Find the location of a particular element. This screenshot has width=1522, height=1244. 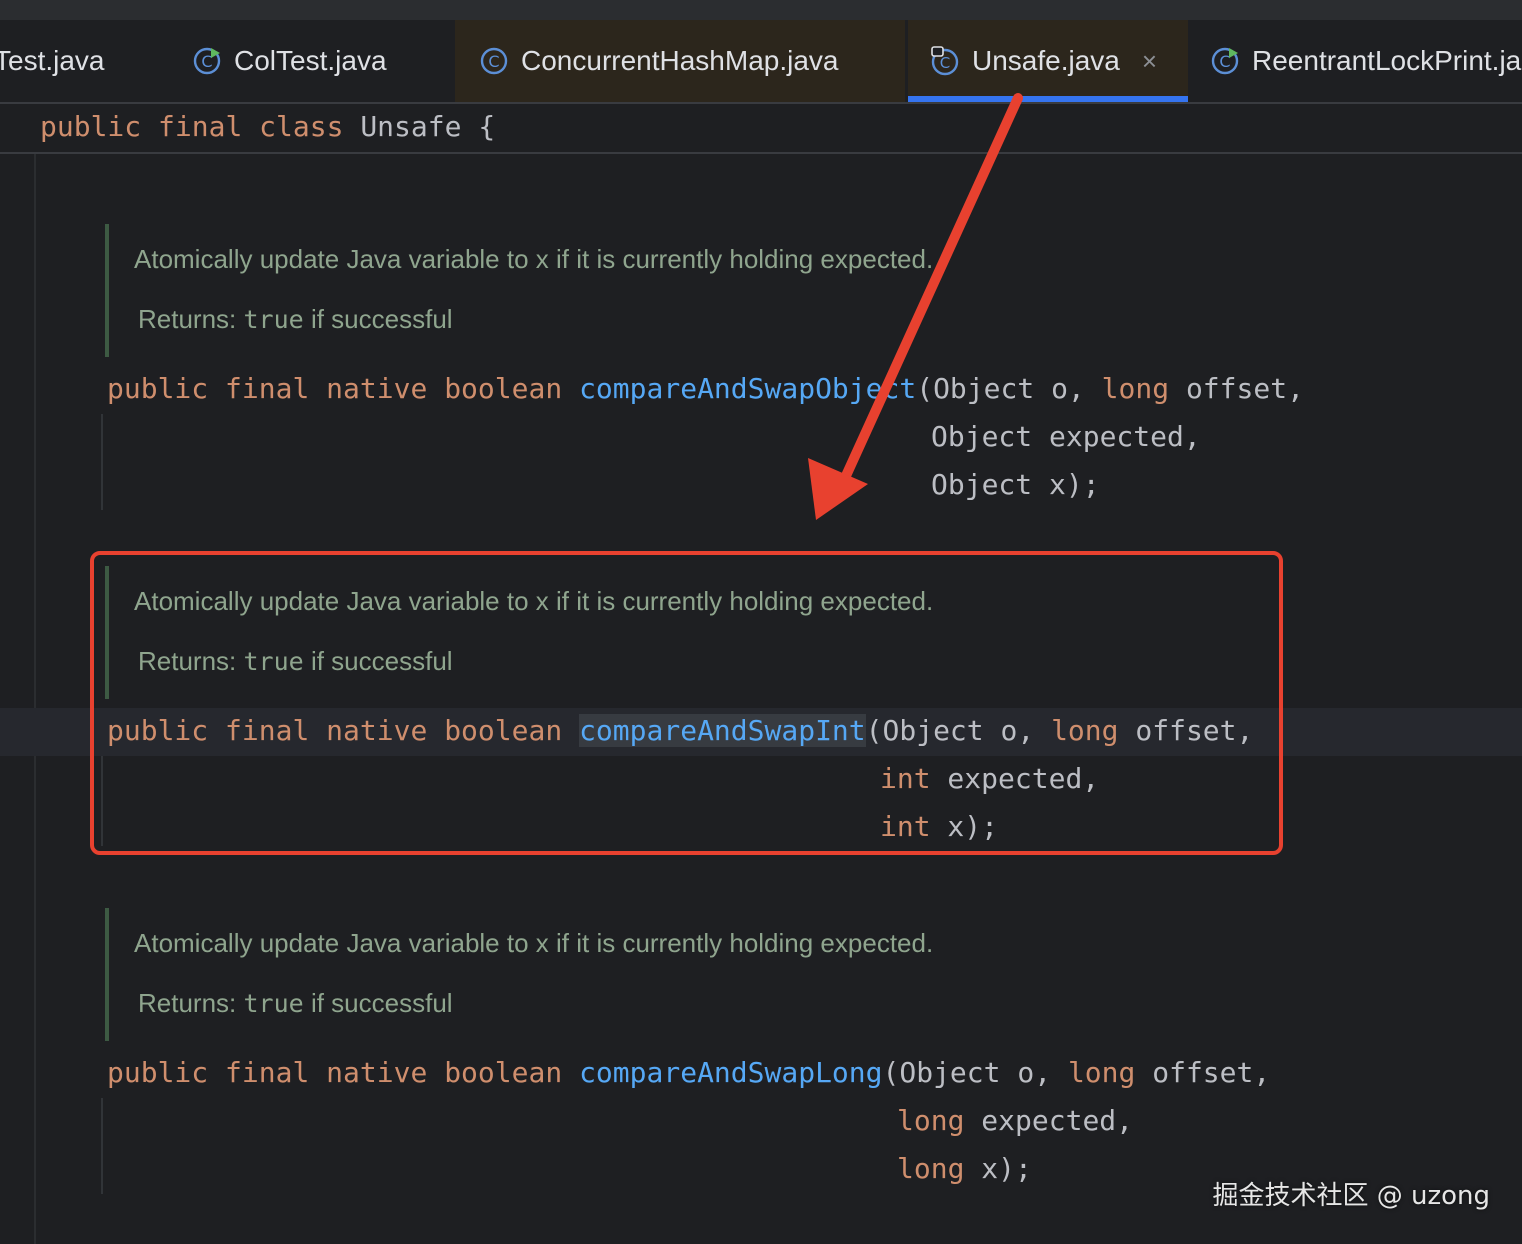

brace: { is located at coordinates (487, 126).